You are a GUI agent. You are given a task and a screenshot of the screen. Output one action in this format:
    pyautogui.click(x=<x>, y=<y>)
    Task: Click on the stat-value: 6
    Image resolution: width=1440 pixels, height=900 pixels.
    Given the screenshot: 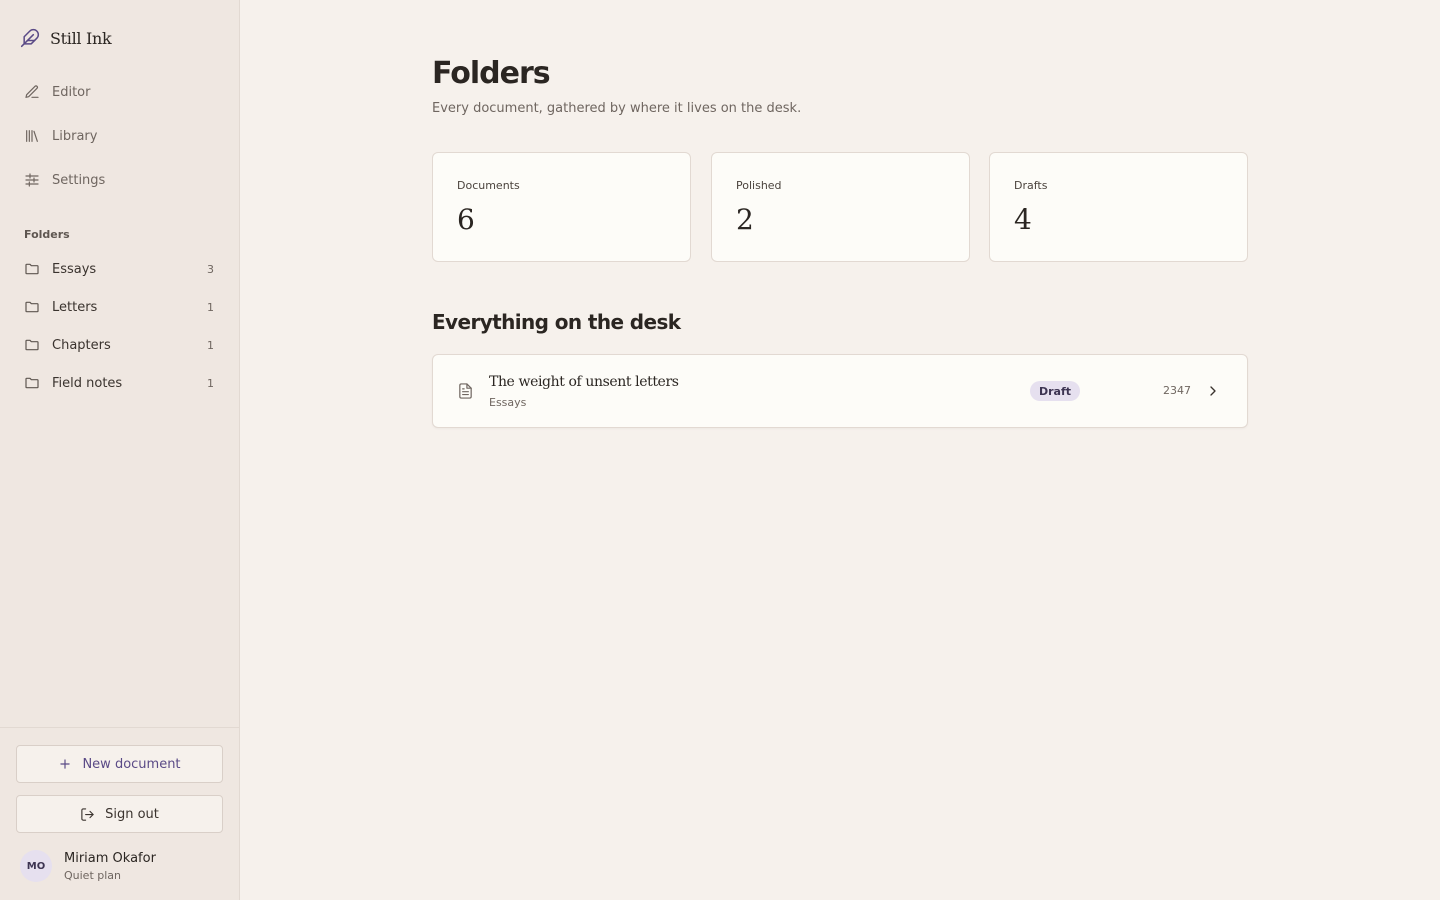 What is the action you would take?
    pyautogui.click(x=466, y=219)
    